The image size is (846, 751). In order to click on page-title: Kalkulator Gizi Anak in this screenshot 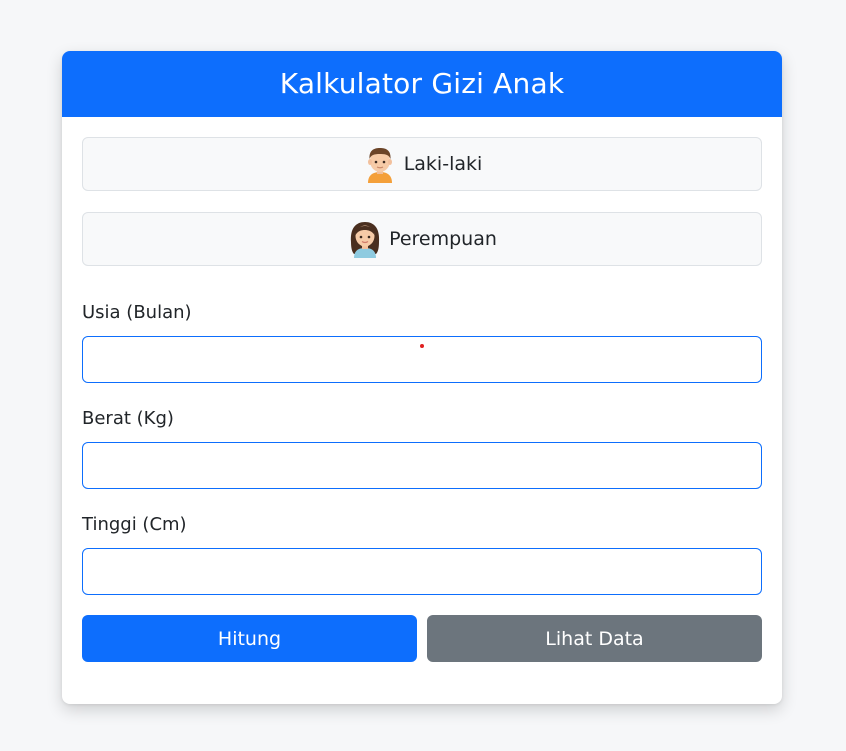, I will do `click(422, 83)`.